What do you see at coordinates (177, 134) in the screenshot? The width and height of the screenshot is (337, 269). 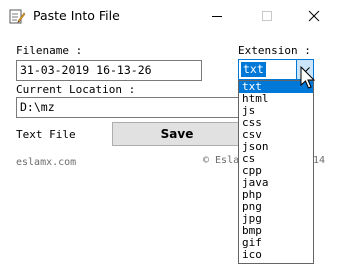 I see `save-button: Save` at bounding box center [177, 134].